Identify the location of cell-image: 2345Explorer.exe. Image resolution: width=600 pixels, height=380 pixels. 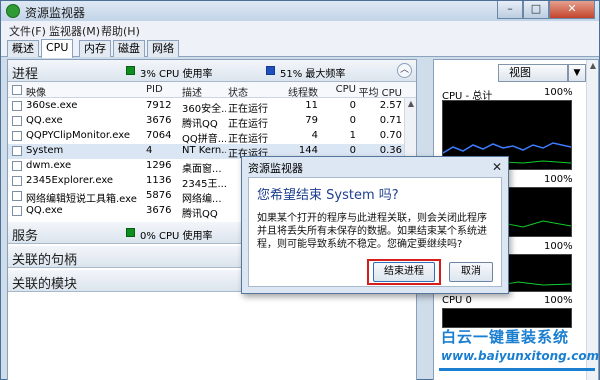
(70, 180).